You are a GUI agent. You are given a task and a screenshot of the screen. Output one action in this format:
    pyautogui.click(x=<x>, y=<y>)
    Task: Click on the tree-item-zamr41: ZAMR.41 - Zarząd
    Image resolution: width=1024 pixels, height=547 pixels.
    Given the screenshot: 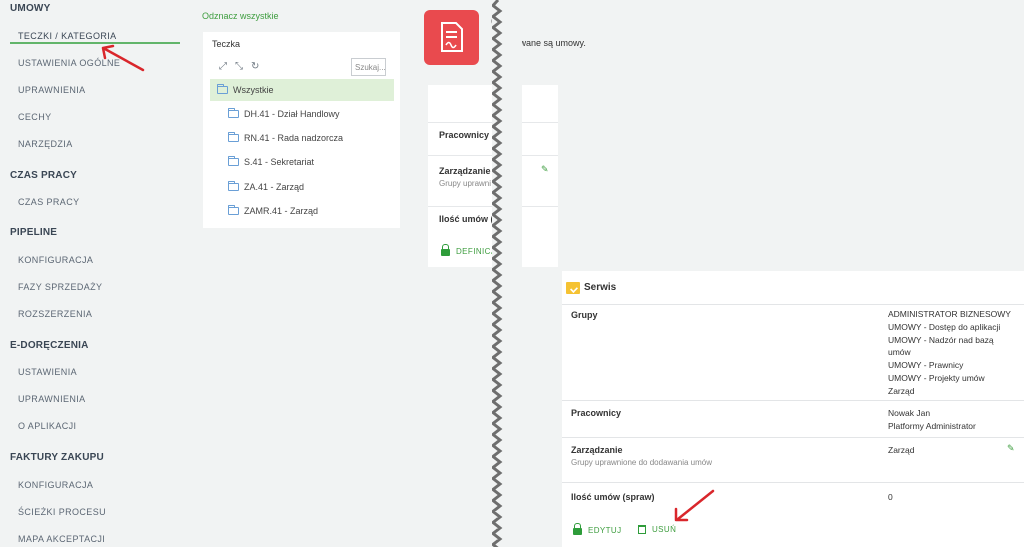 What is the action you would take?
    pyautogui.click(x=273, y=211)
    